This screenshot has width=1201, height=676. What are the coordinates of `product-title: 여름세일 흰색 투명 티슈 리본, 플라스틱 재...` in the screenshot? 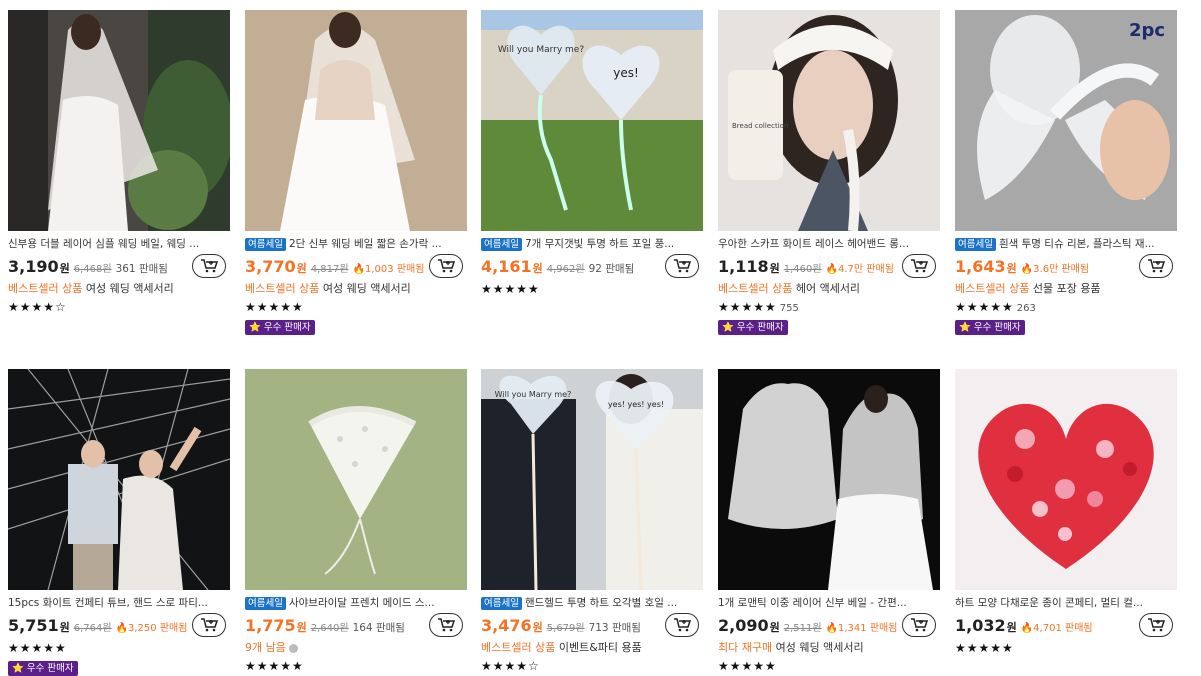 It's located at (1066, 244).